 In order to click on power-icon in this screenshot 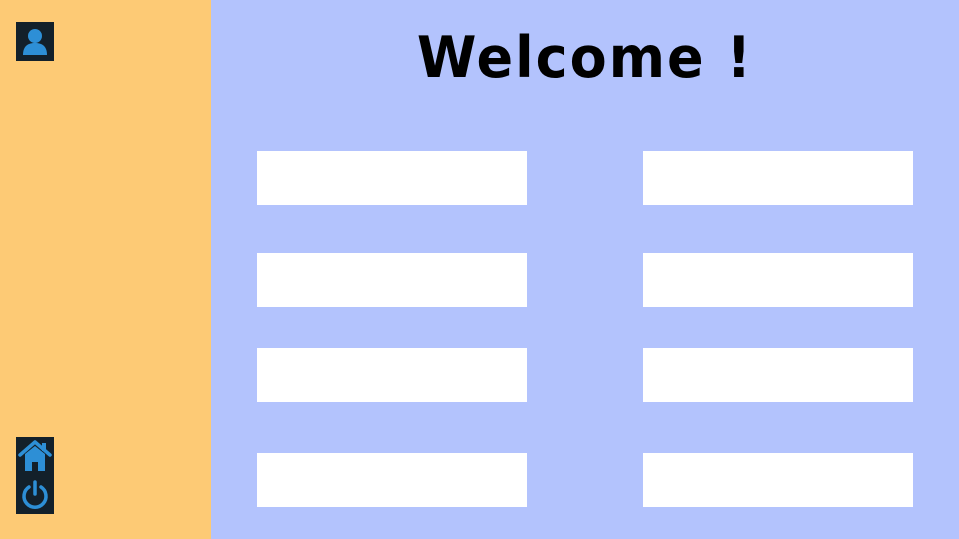, I will do `click(35, 494)`.